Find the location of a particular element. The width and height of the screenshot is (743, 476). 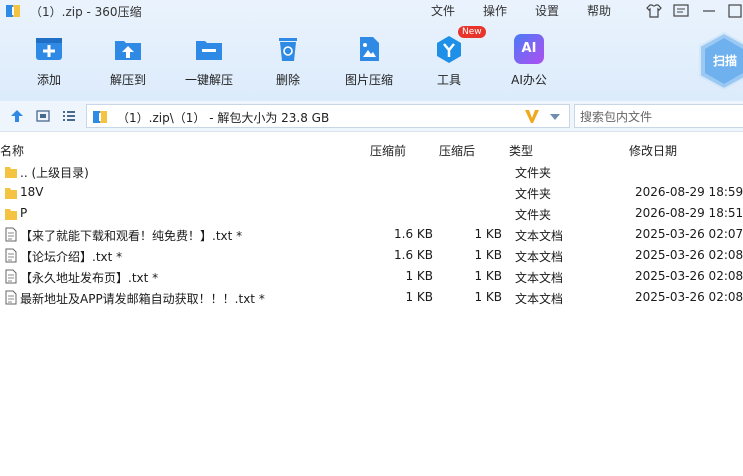

ai-office-icon-text: AI is located at coordinates (529, 48).